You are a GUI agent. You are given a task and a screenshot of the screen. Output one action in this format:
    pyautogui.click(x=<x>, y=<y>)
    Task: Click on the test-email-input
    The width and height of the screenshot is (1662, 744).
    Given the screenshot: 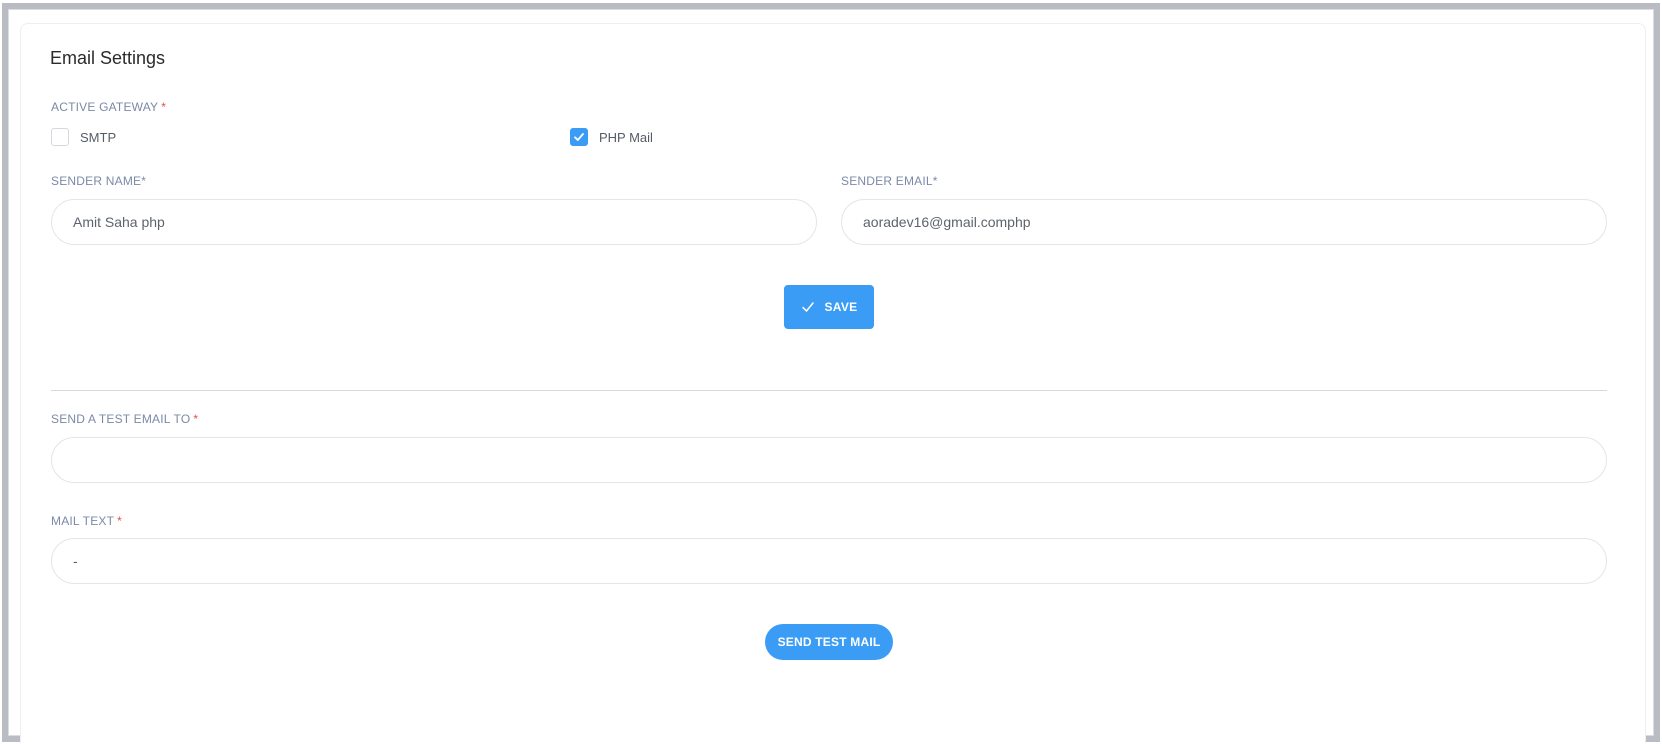 What is the action you would take?
    pyautogui.click(x=829, y=460)
    